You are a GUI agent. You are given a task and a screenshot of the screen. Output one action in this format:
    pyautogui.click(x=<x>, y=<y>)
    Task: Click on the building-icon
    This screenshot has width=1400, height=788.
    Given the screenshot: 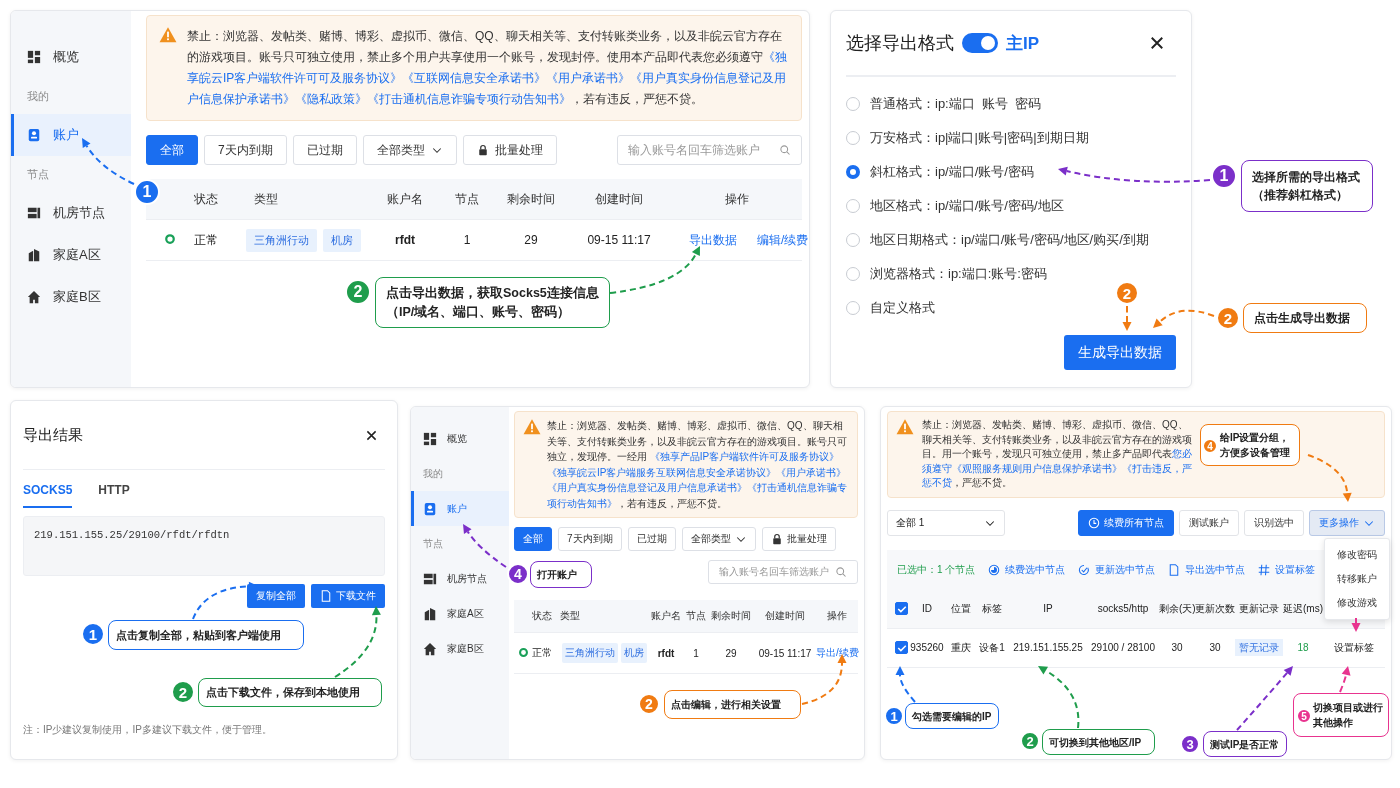 What is the action you would take?
    pyautogui.click(x=34, y=255)
    